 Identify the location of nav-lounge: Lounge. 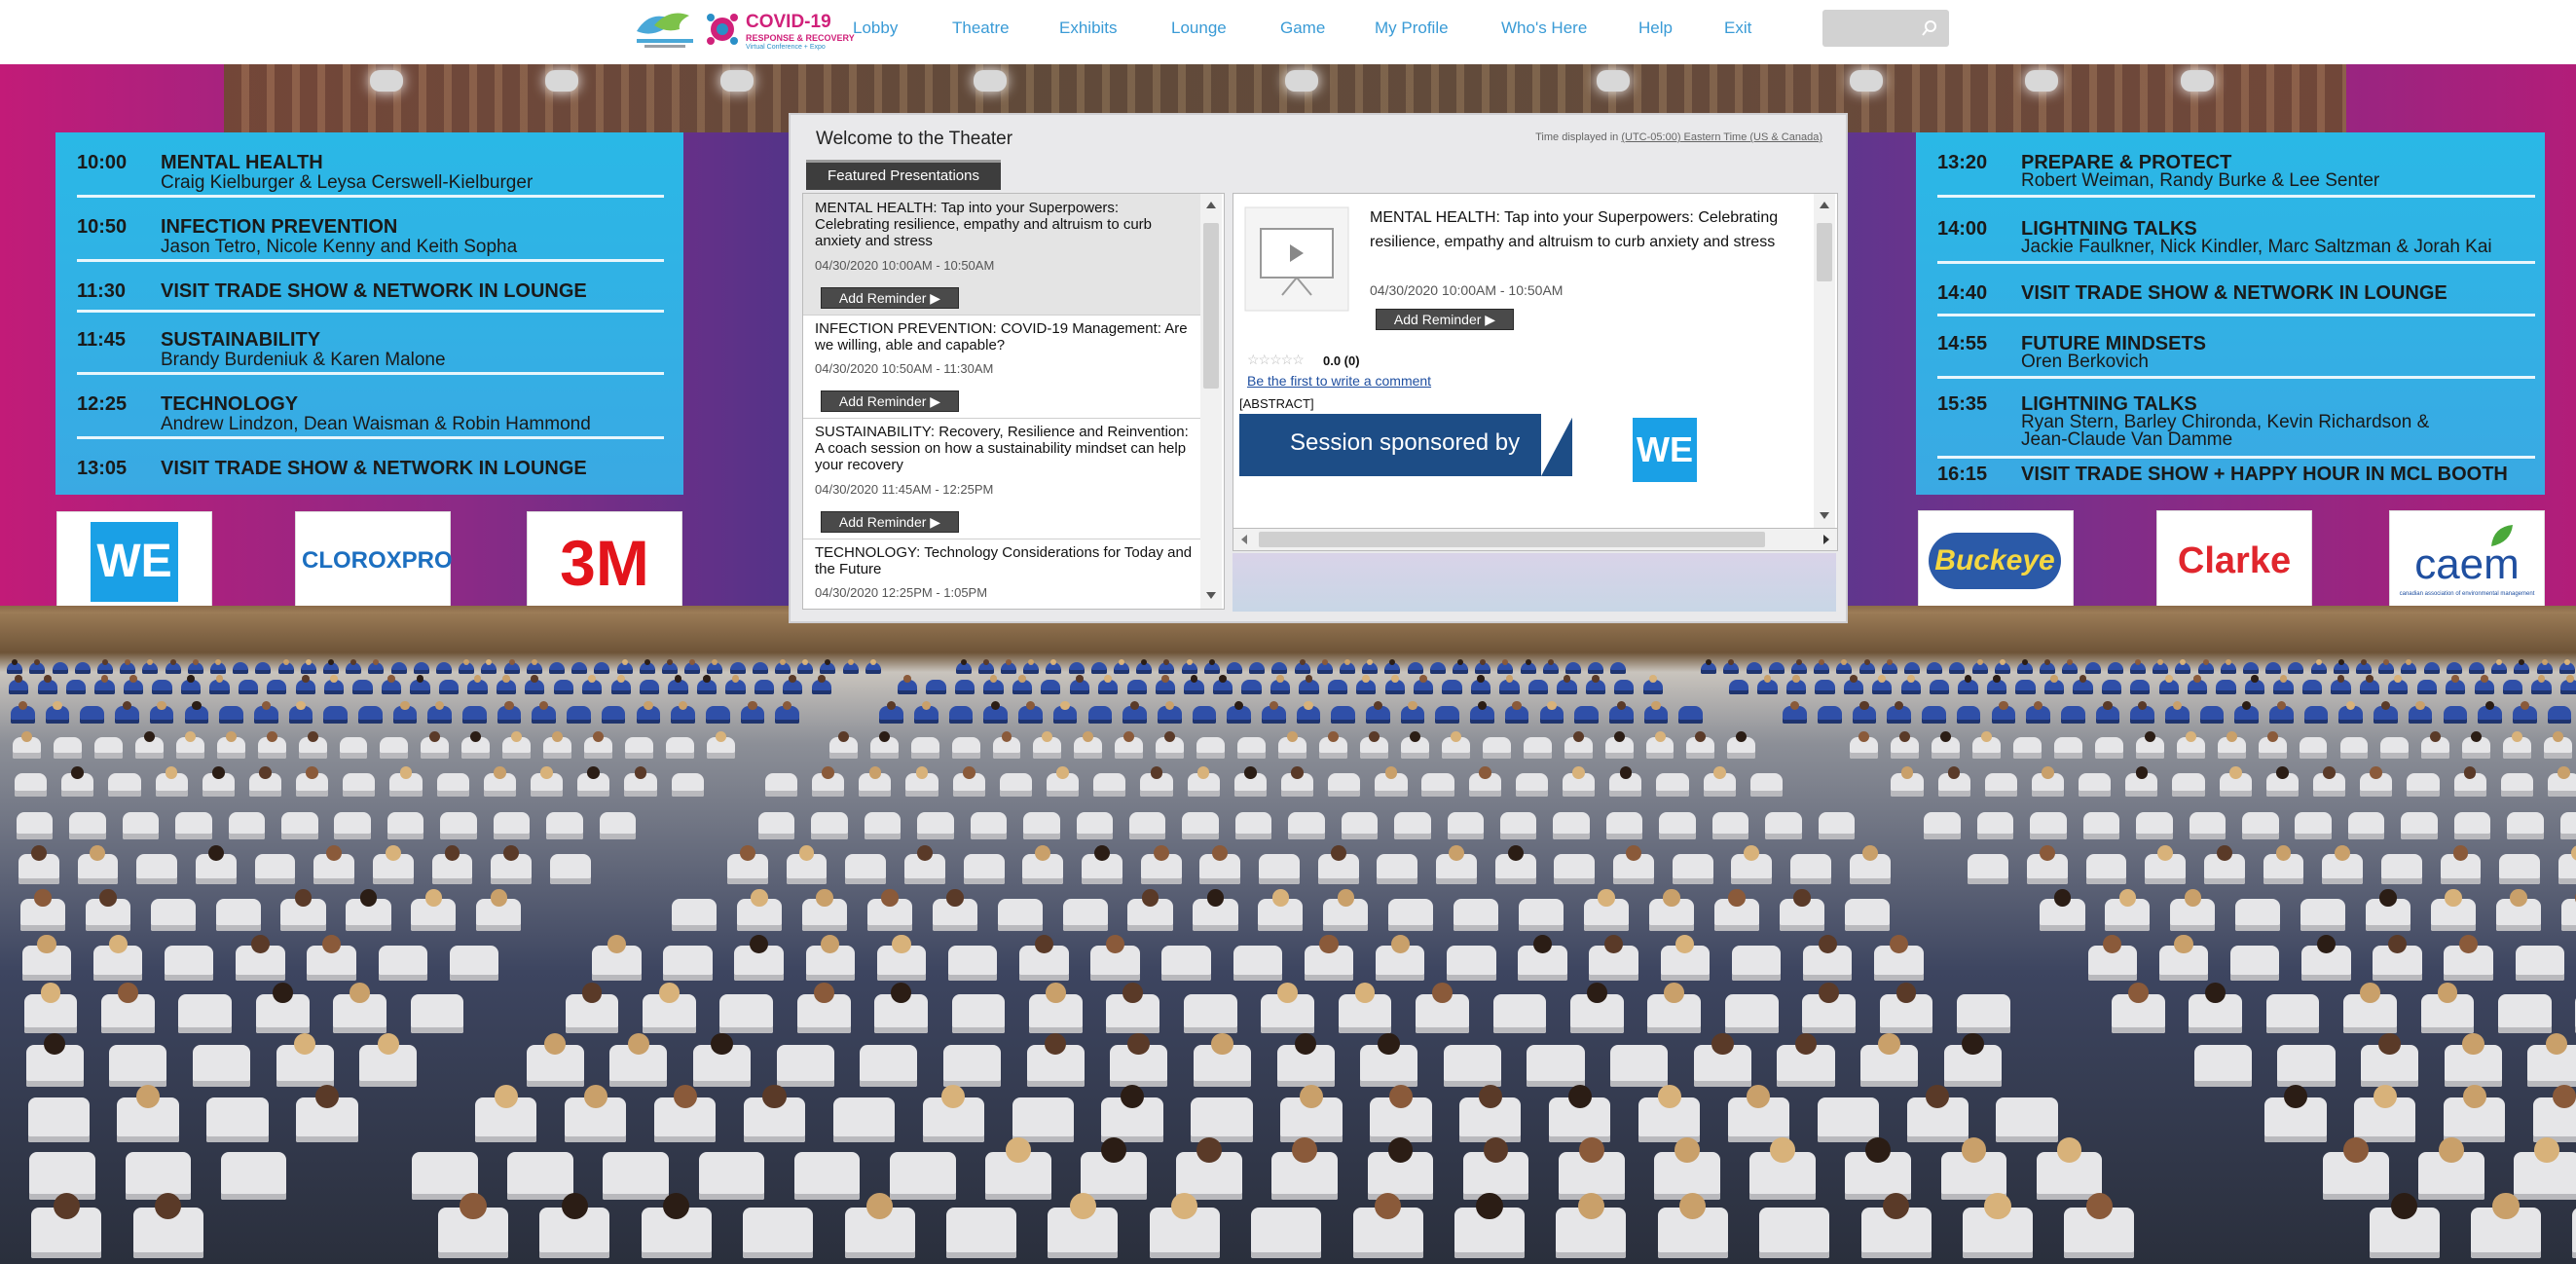
(1199, 28).